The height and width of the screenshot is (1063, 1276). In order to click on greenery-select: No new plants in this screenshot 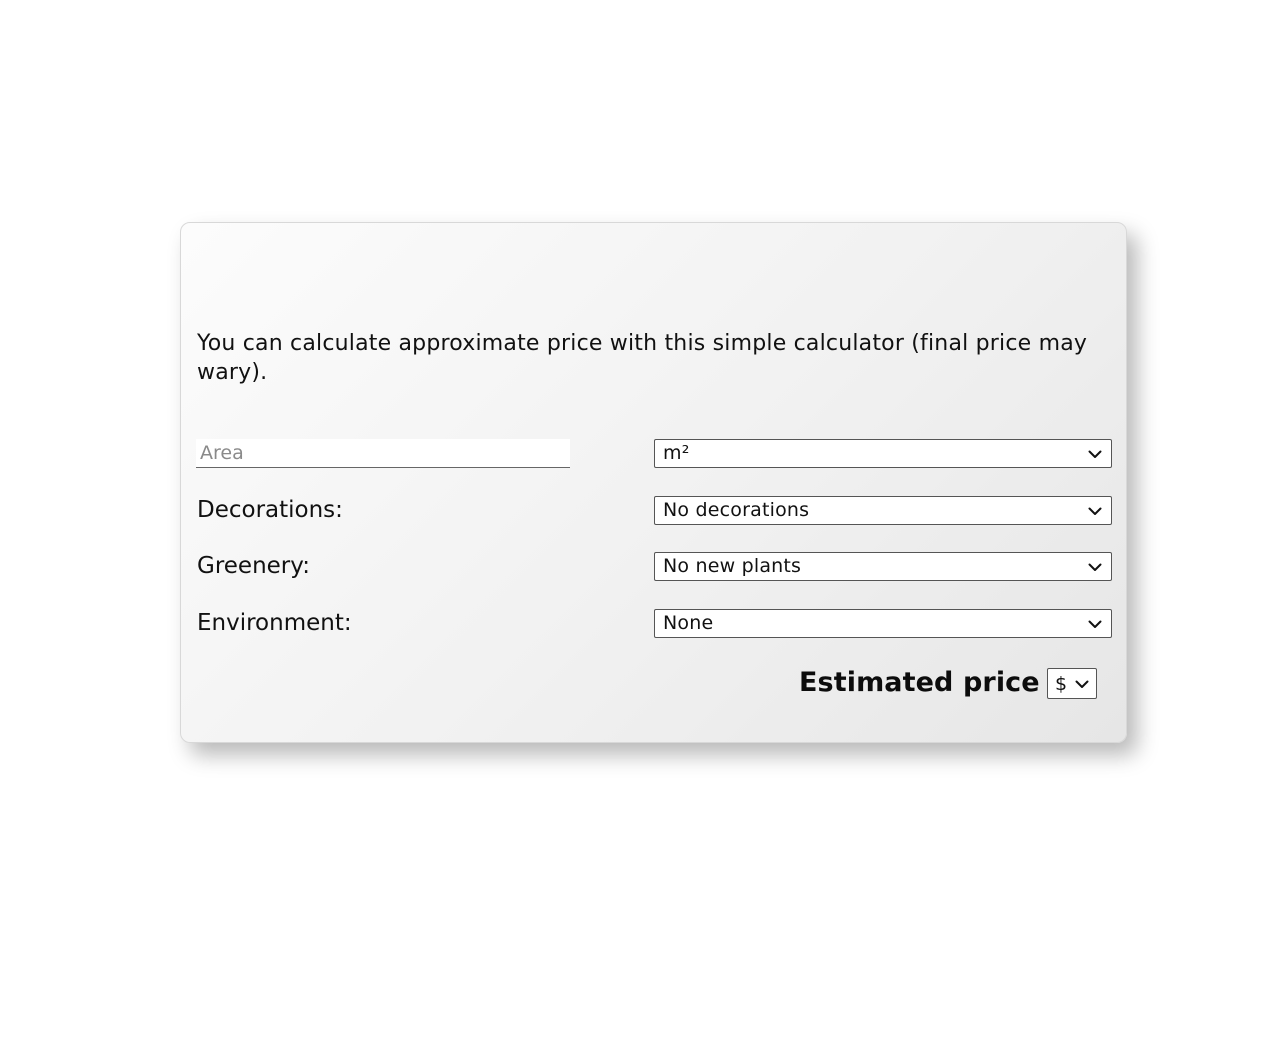, I will do `click(883, 566)`.